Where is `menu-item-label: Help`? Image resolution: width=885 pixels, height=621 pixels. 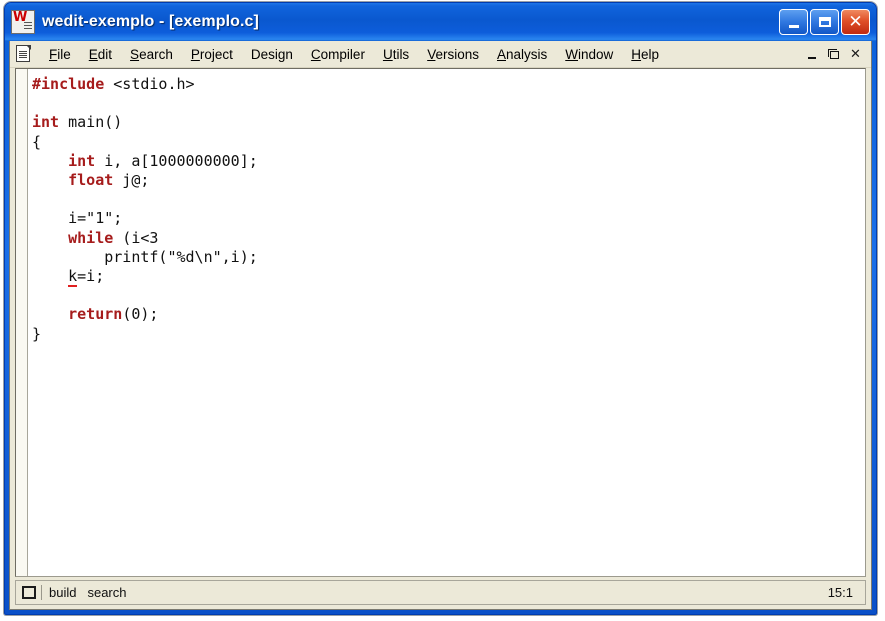
menu-item-label: Help is located at coordinates (645, 54).